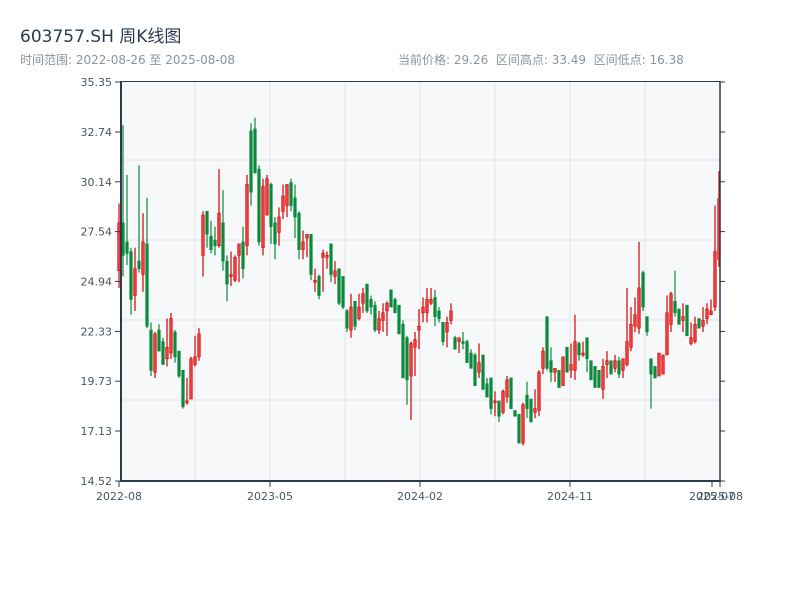 The width and height of the screenshot is (800, 600). Describe the element at coordinates (97, 281) in the screenshot. I see `y-tick-label: 24.94` at that location.